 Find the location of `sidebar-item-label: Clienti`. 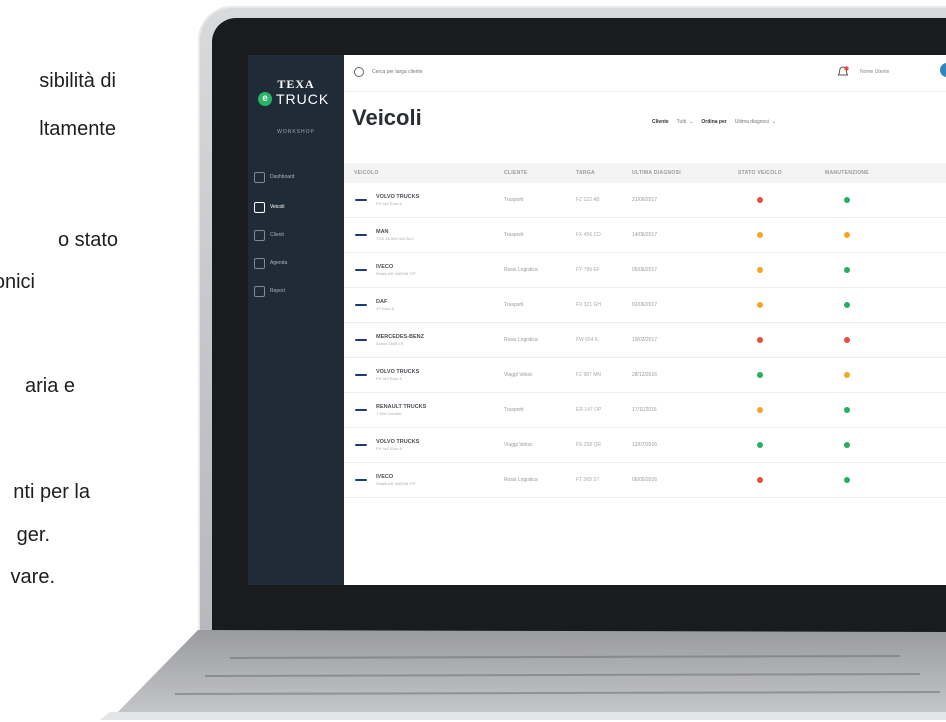

sidebar-item-label: Clienti is located at coordinates (277, 235).